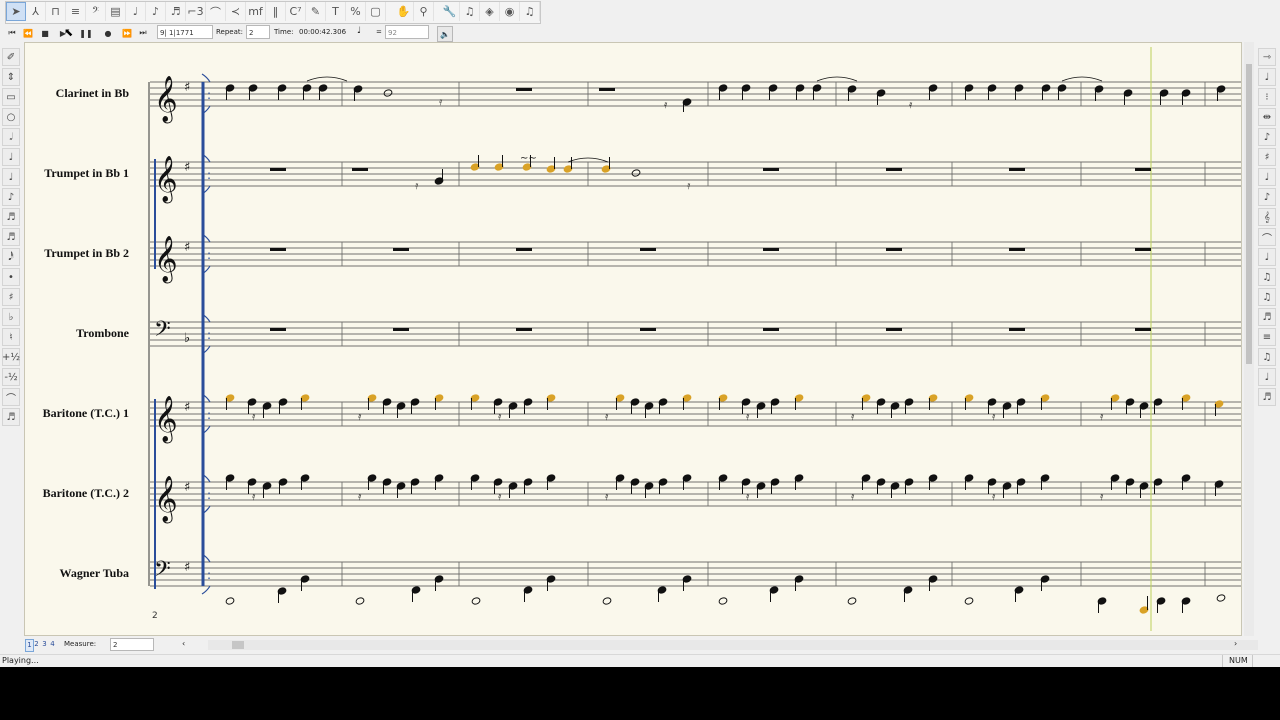 This screenshot has height=720, width=1280. What do you see at coordinates (1267, 297) in the screenshot?
I see `right_palette-tool-12-icon: ♫` at bounding box center [1267, 297].